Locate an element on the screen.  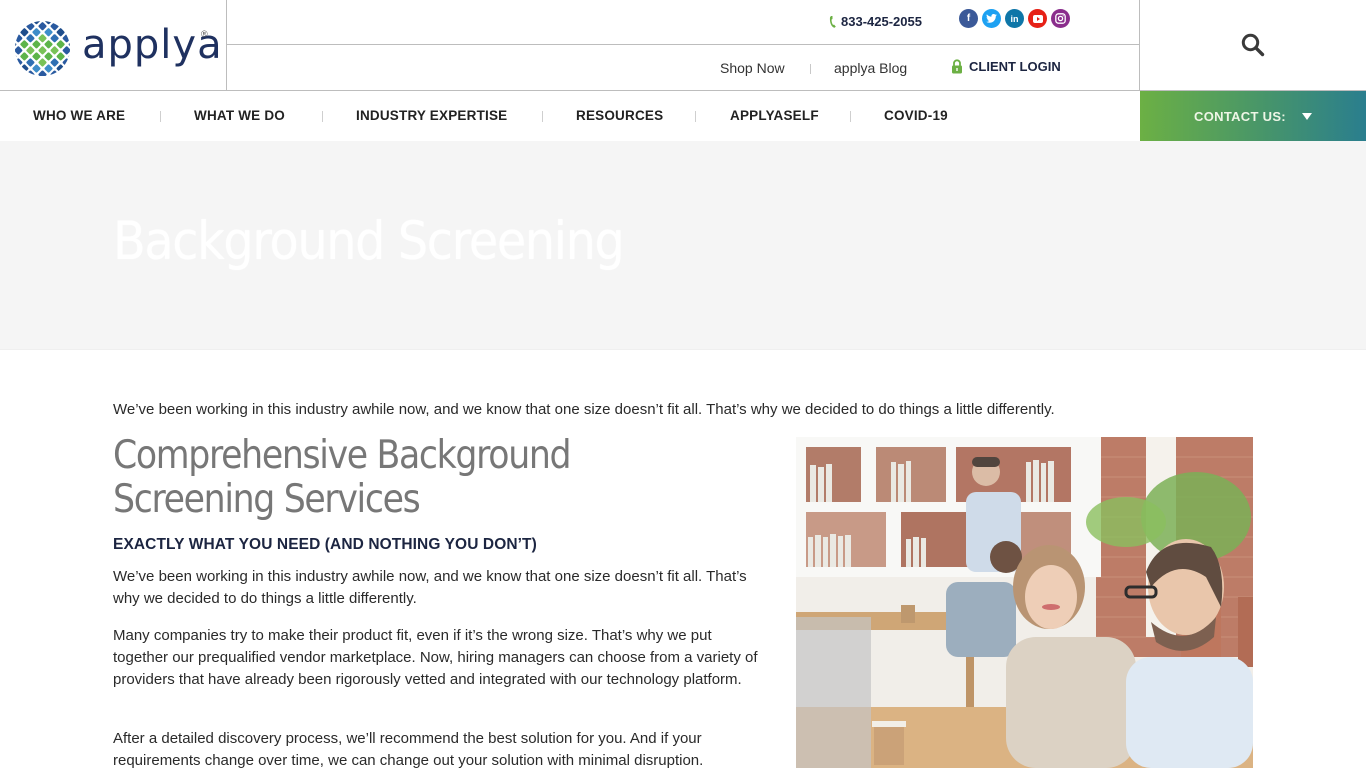
top-utility-bar: 833-425-2055 f in is located at coordinates (683, 22).